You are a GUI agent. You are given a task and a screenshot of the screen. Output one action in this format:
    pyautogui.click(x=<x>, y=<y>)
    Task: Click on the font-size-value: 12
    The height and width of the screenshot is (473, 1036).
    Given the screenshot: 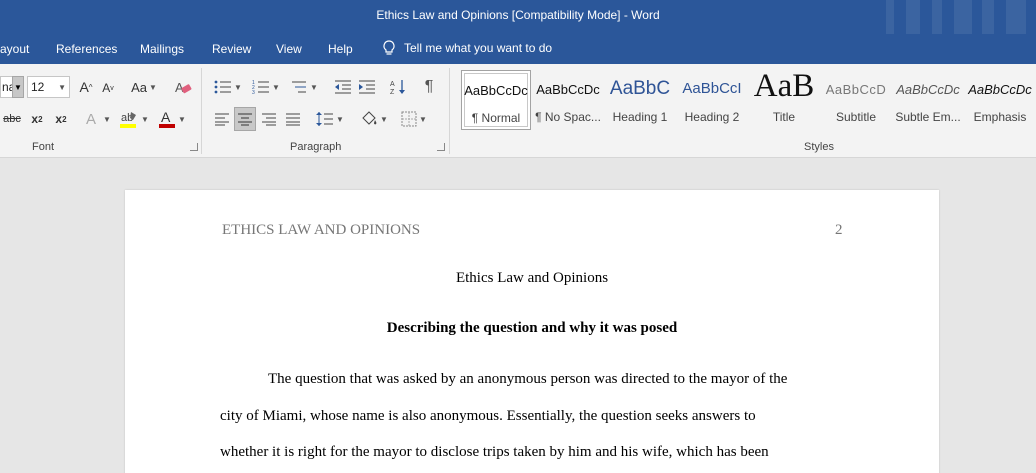 What is the action you would take?
    pyautogui.click(x=38, y=87)
    